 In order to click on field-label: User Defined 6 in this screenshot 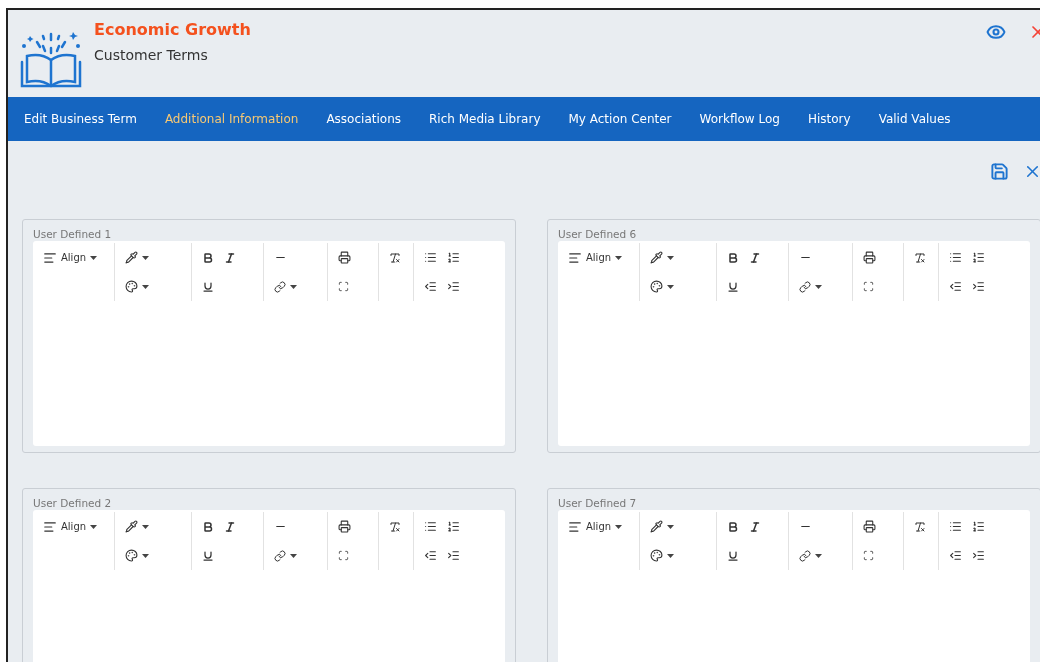, I will do `click(598, 234)`.